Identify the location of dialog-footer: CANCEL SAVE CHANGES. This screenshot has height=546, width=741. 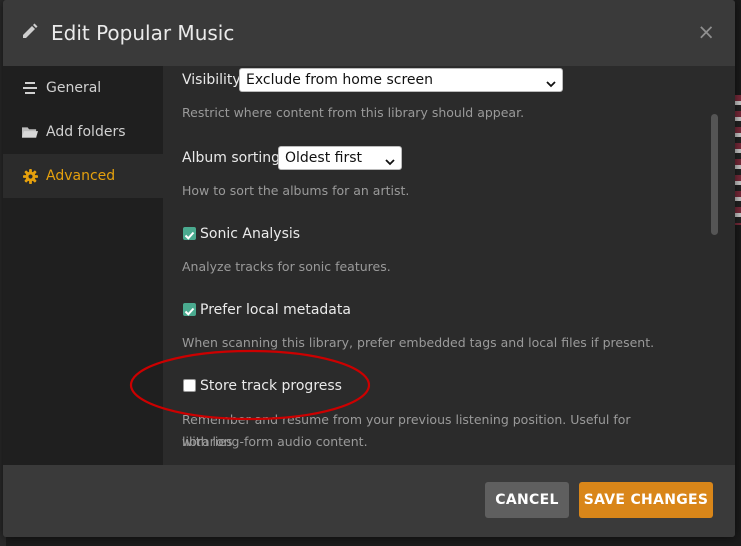
(369, 501).